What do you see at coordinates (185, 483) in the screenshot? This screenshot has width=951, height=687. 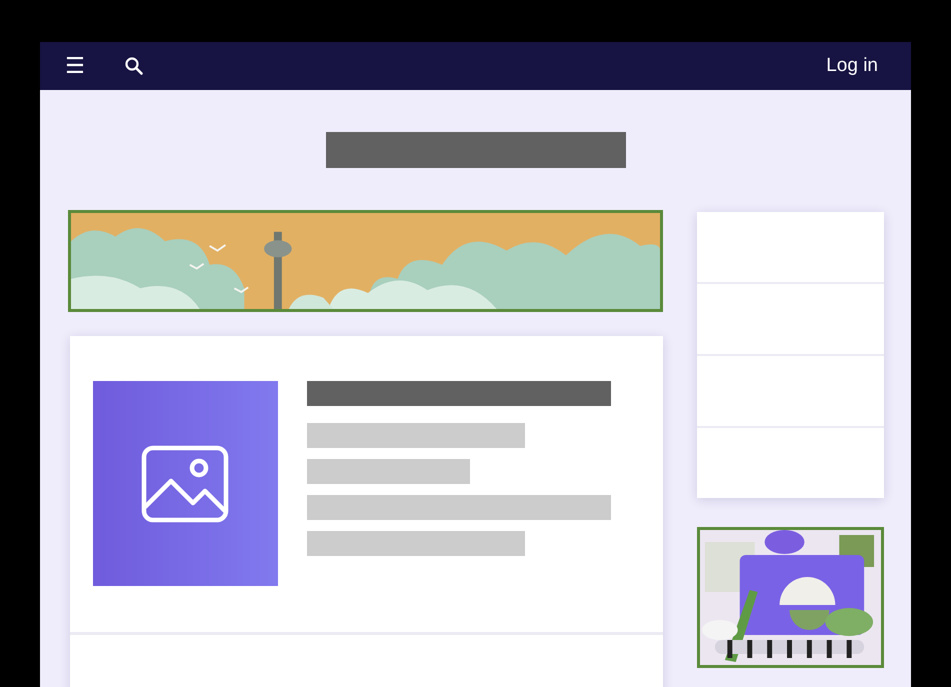 I see `image-icon` at bounding box center [185, 483].